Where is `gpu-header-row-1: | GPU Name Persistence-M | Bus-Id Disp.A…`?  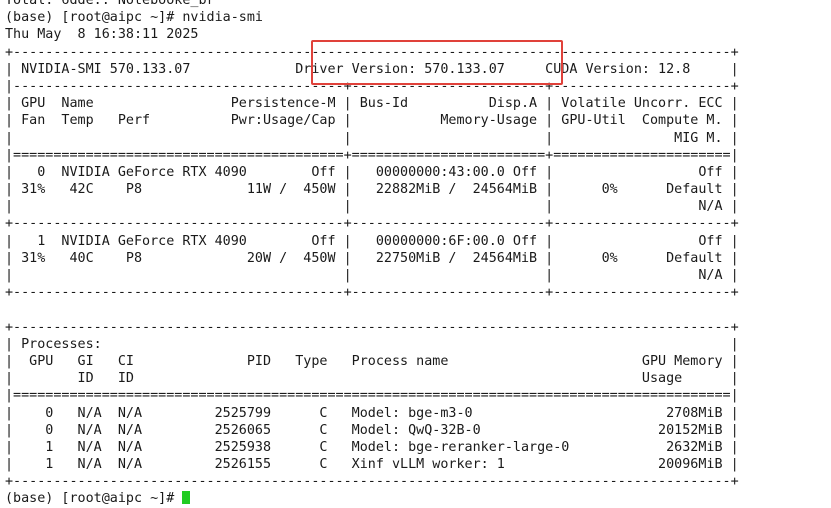 gpu-header-row-1: | GPU Name Persistence-M | Bus-Id Disp.A… is located at coordinates (372, 104).